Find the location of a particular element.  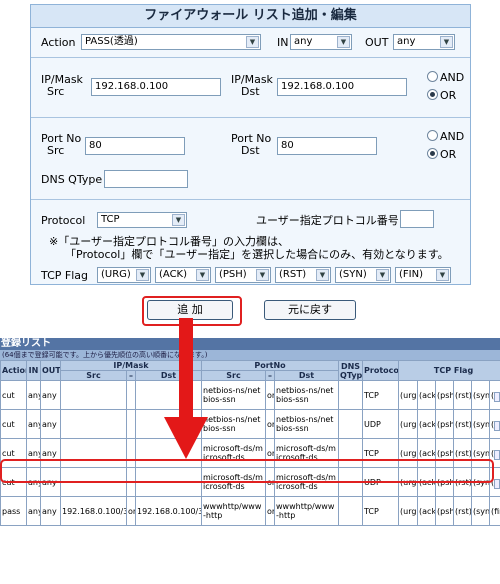

flag-ack-select: (ACK) ▼ is located at coordinates (183, 275).